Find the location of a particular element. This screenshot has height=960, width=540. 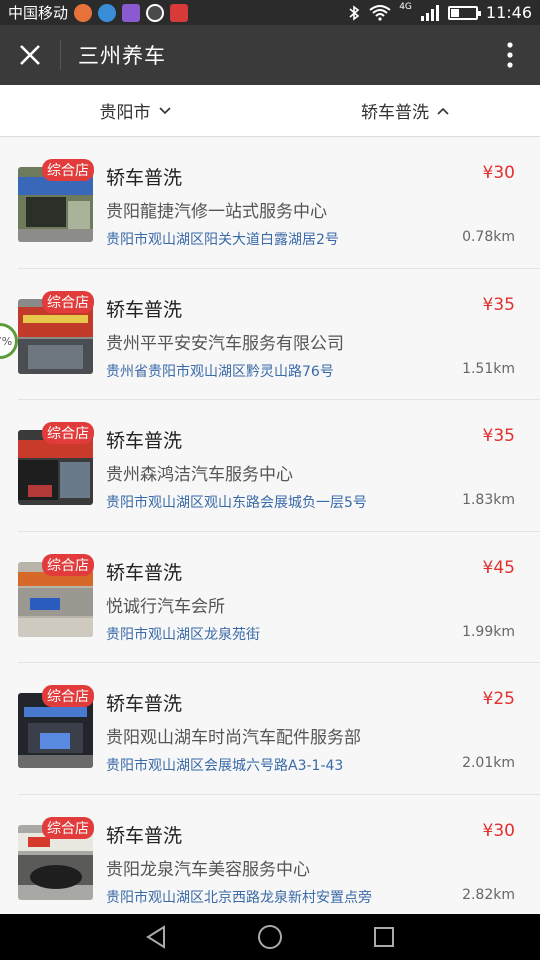

shop-address: 贵阳市观山湖区会展城六号路A3-1-43 is located at coordinates (225, 766).